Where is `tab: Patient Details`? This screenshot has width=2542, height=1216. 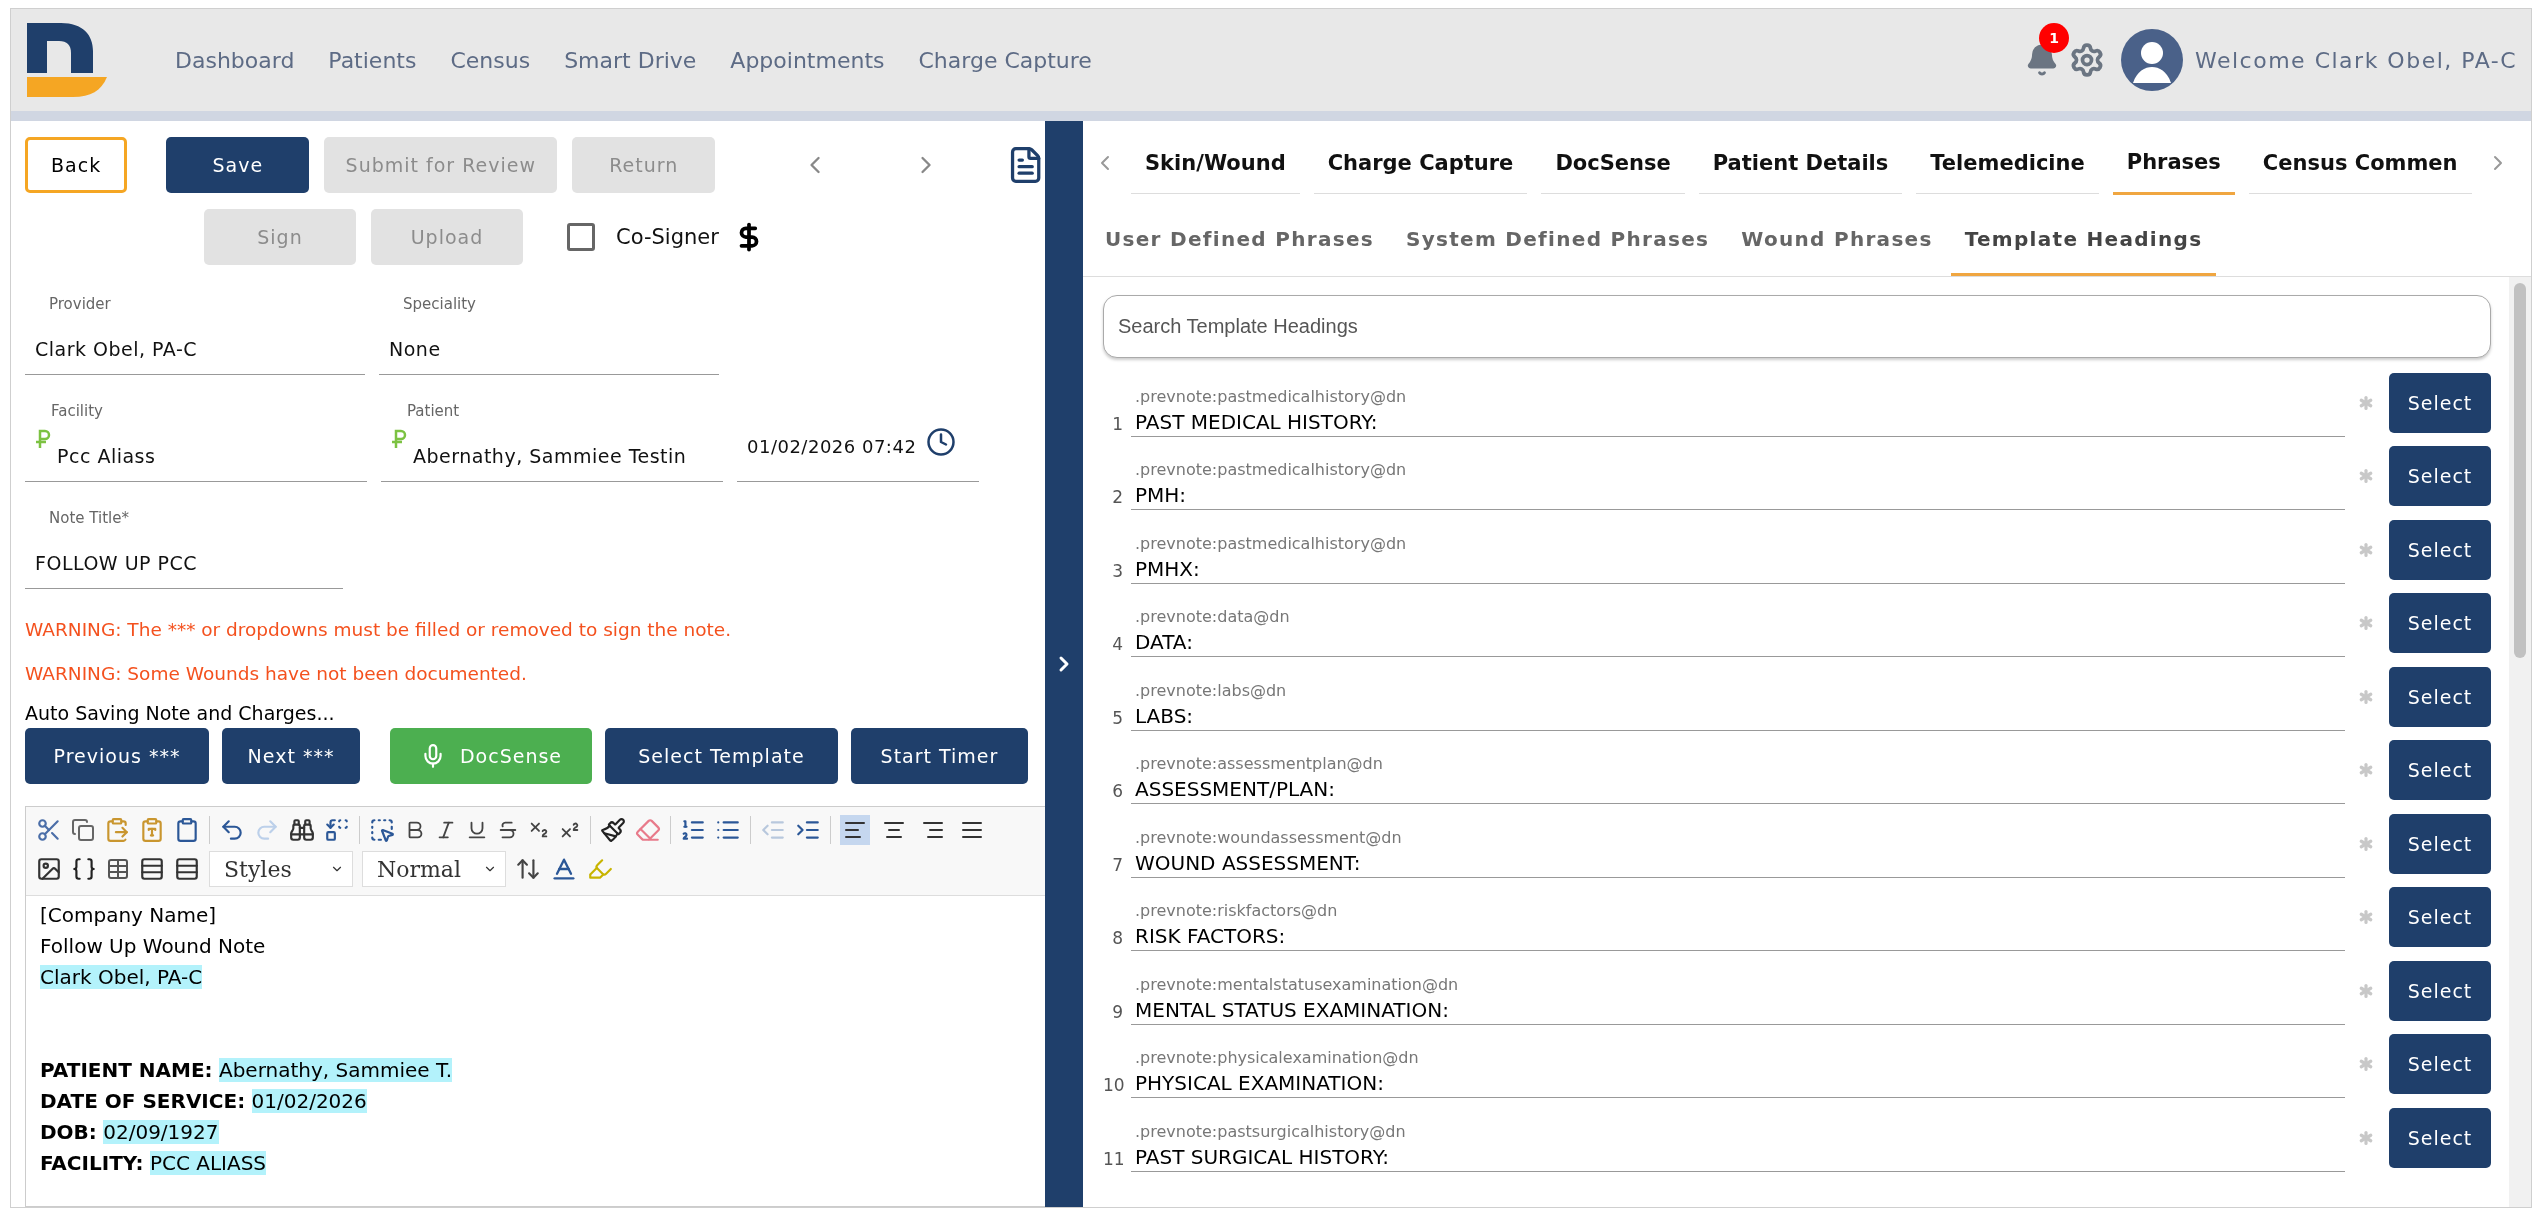 tab: Patient Details is located at coordinates (1800, 163).